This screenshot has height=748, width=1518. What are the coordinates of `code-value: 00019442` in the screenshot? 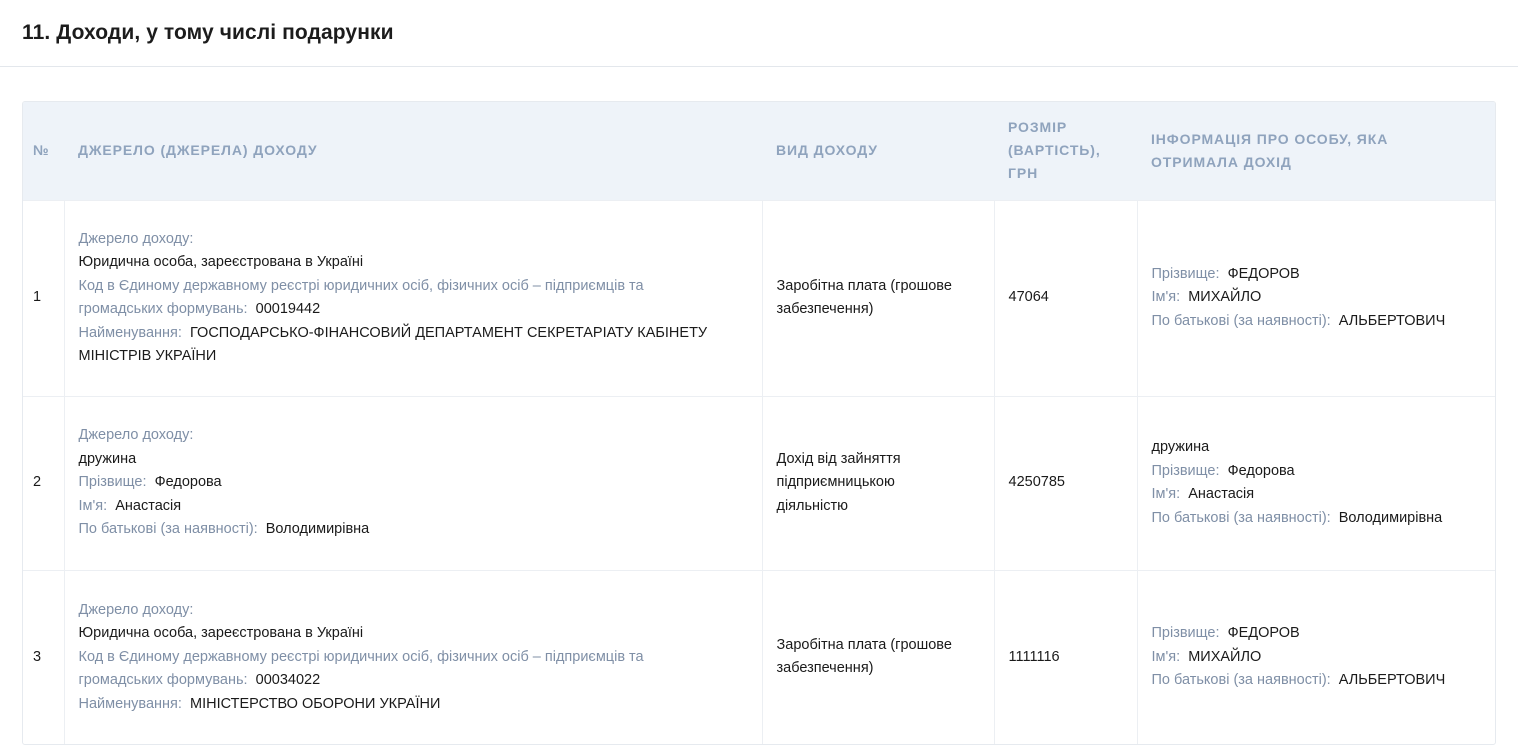 It's located at (288, 309).